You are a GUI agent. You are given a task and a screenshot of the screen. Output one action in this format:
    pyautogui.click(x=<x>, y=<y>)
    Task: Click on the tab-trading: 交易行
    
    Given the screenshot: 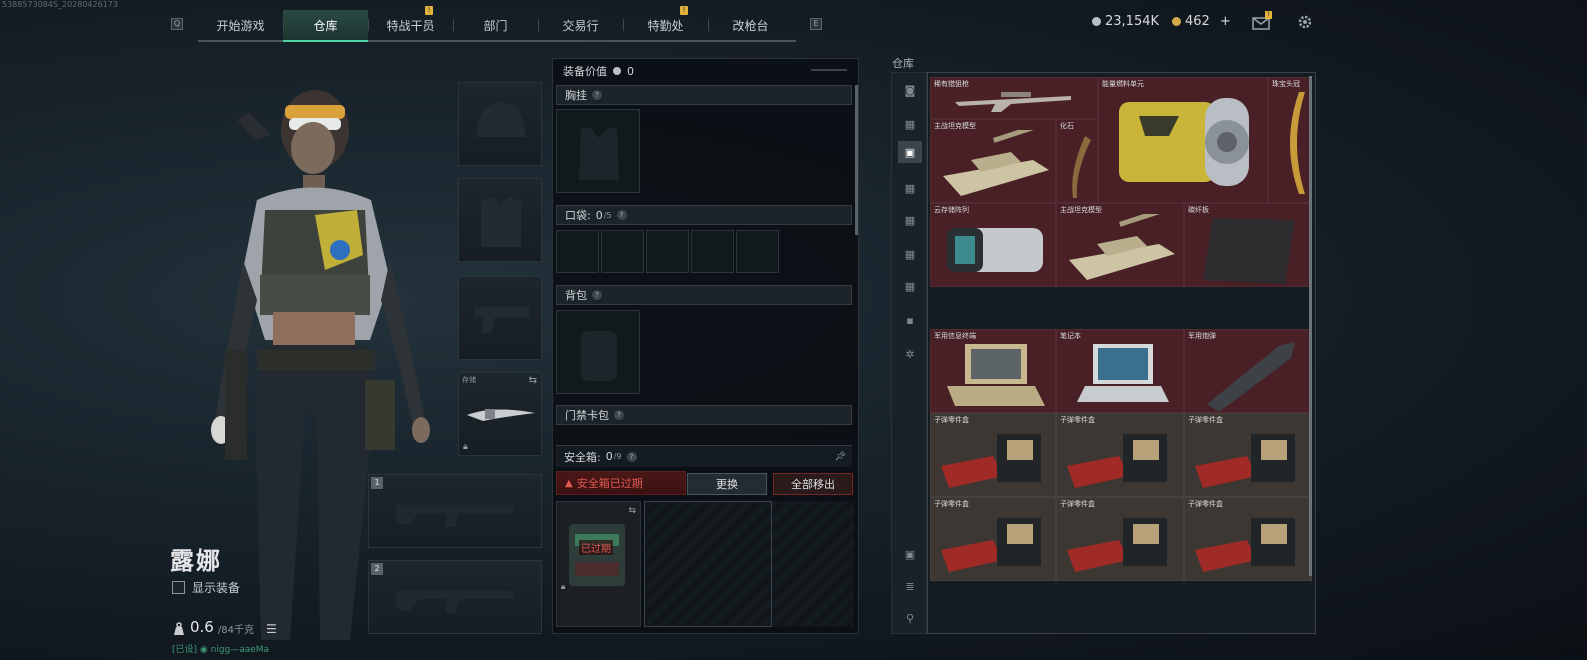 What is the action you would take?
    pyautogui.click(x=580, y=25)
    